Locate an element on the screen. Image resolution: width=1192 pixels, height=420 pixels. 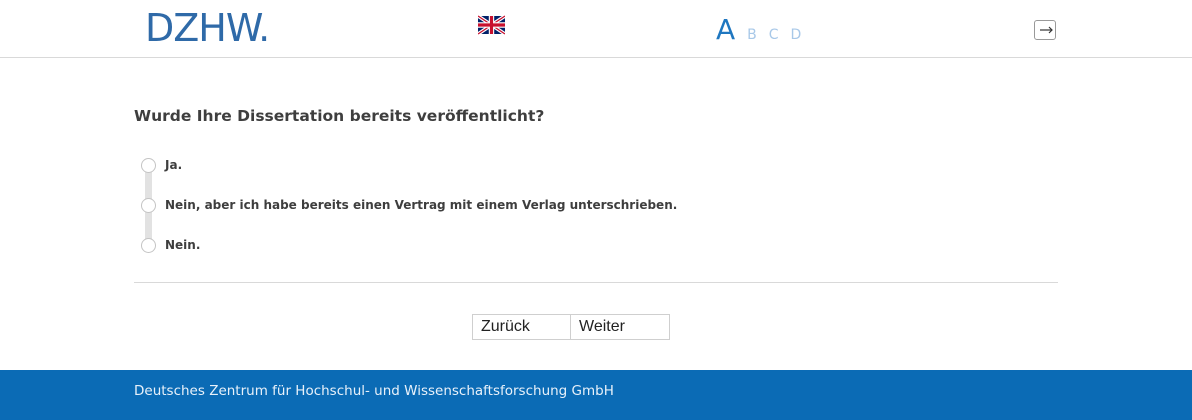
option-ja: Ja. is located at coordinates (161, 165).